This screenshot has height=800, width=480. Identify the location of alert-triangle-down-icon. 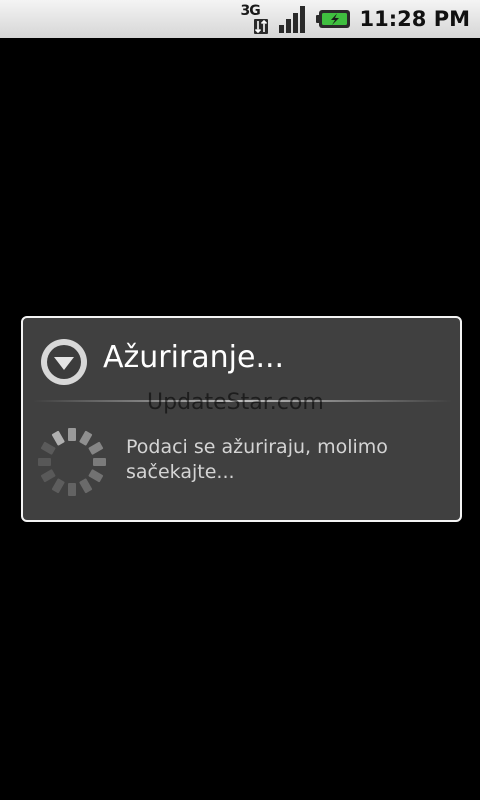
(64, 362).